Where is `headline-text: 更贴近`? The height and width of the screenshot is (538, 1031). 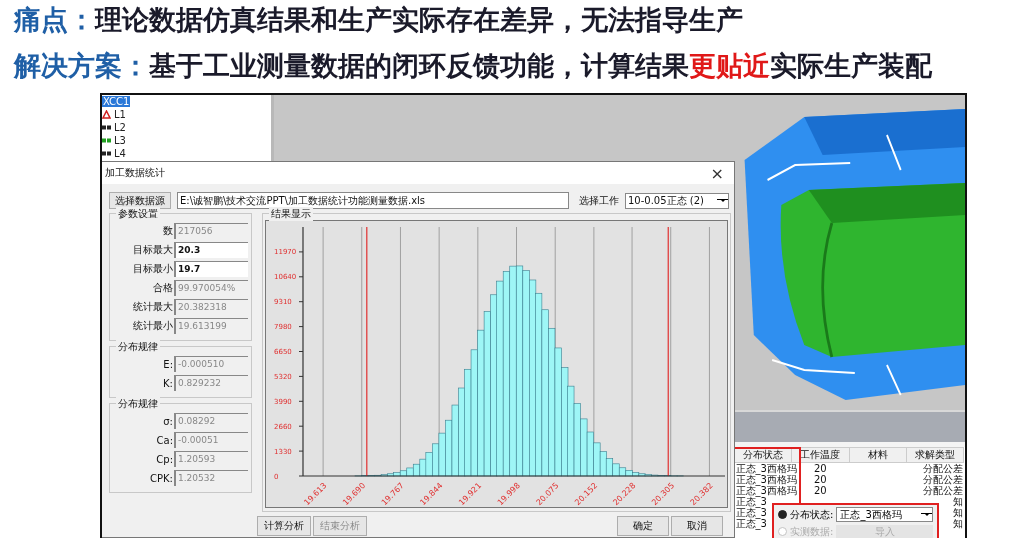 headline-text: 更贴近 is located at coordinates (729, 65).